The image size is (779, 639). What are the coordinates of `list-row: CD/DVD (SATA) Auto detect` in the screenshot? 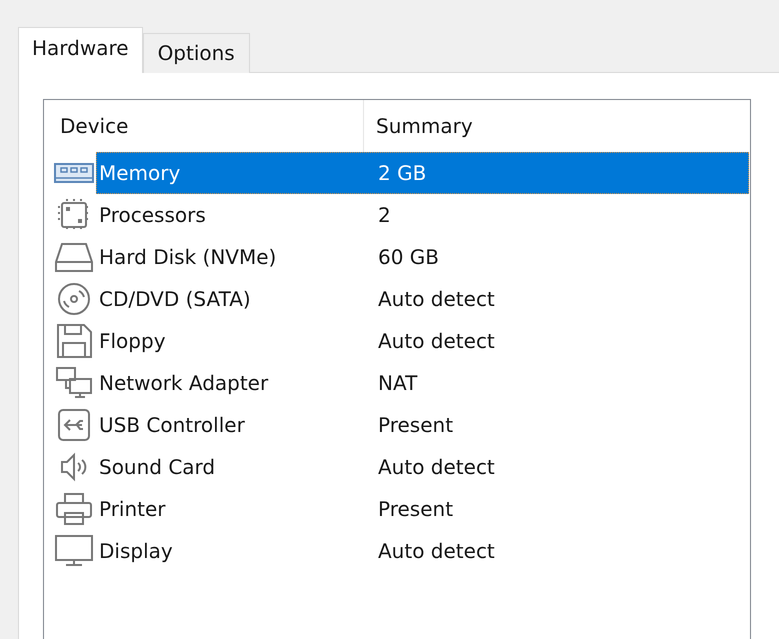 It's located at (422, 299).